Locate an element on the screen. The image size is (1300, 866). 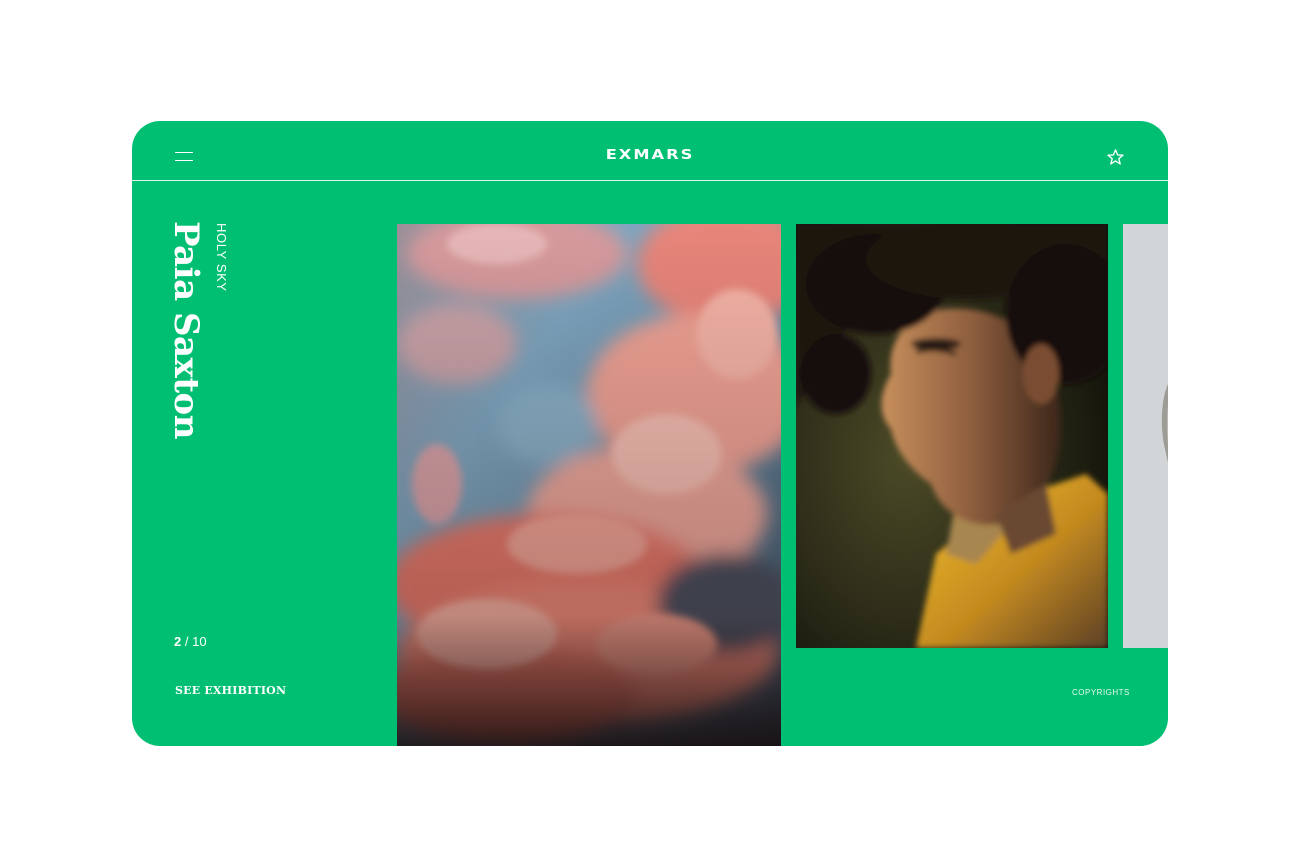
see-exhibition-link: SEE EXHIBITION is located at coordinates (230, 691).